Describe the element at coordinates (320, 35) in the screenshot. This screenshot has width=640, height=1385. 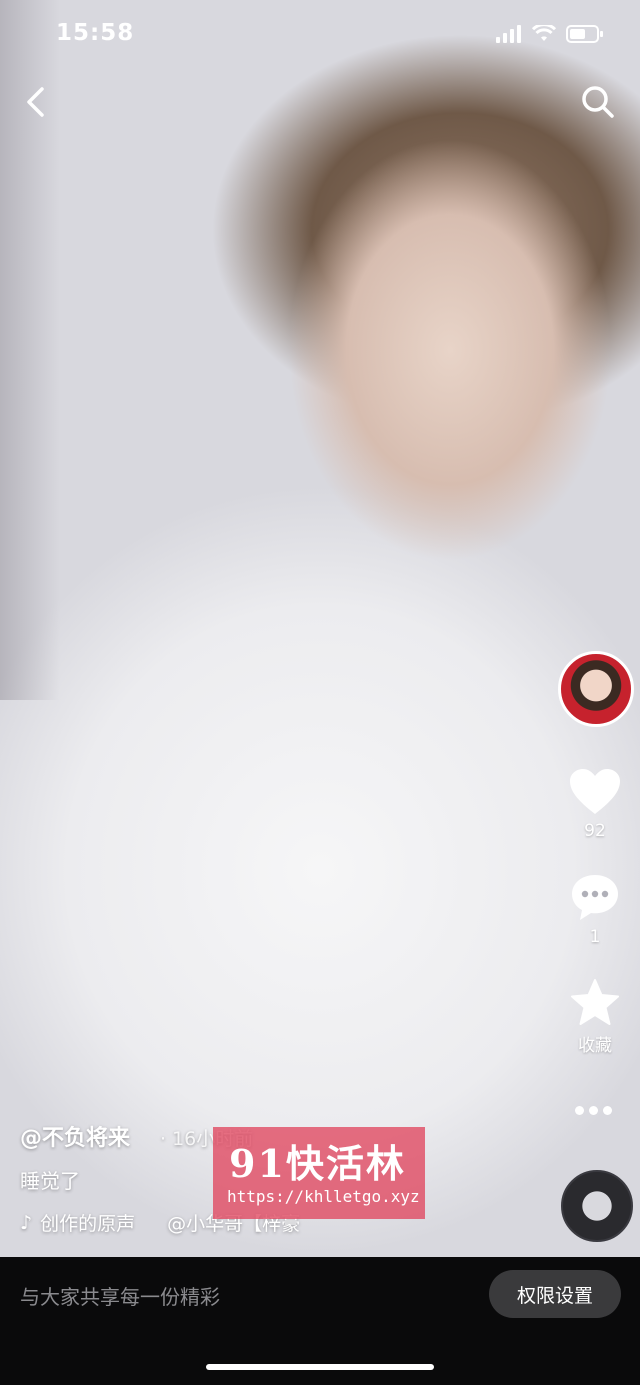
I see `status-bar: 15:58` at that location.